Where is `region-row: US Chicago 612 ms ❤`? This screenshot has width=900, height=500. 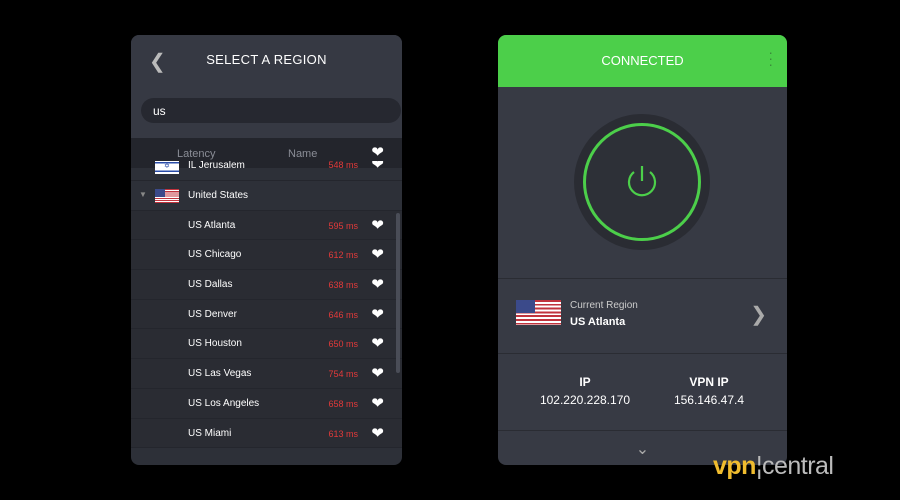
region-row: US Chicago 612 ms ❤ is located at coordinates (266, 255).